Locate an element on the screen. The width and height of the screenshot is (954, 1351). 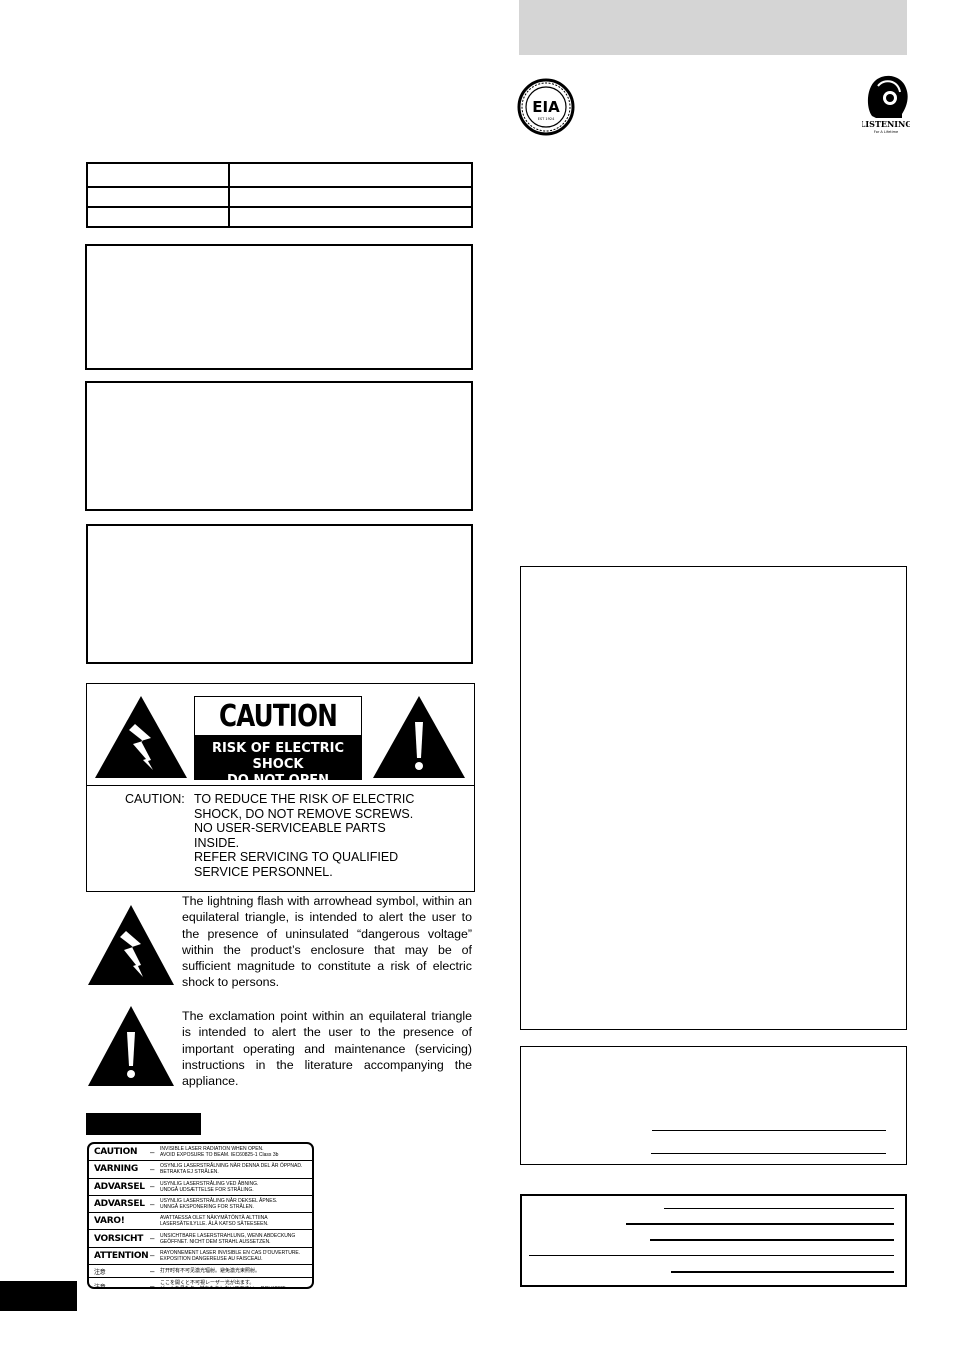
laser-label-heading-bar is located at coordinates (143, 1124).